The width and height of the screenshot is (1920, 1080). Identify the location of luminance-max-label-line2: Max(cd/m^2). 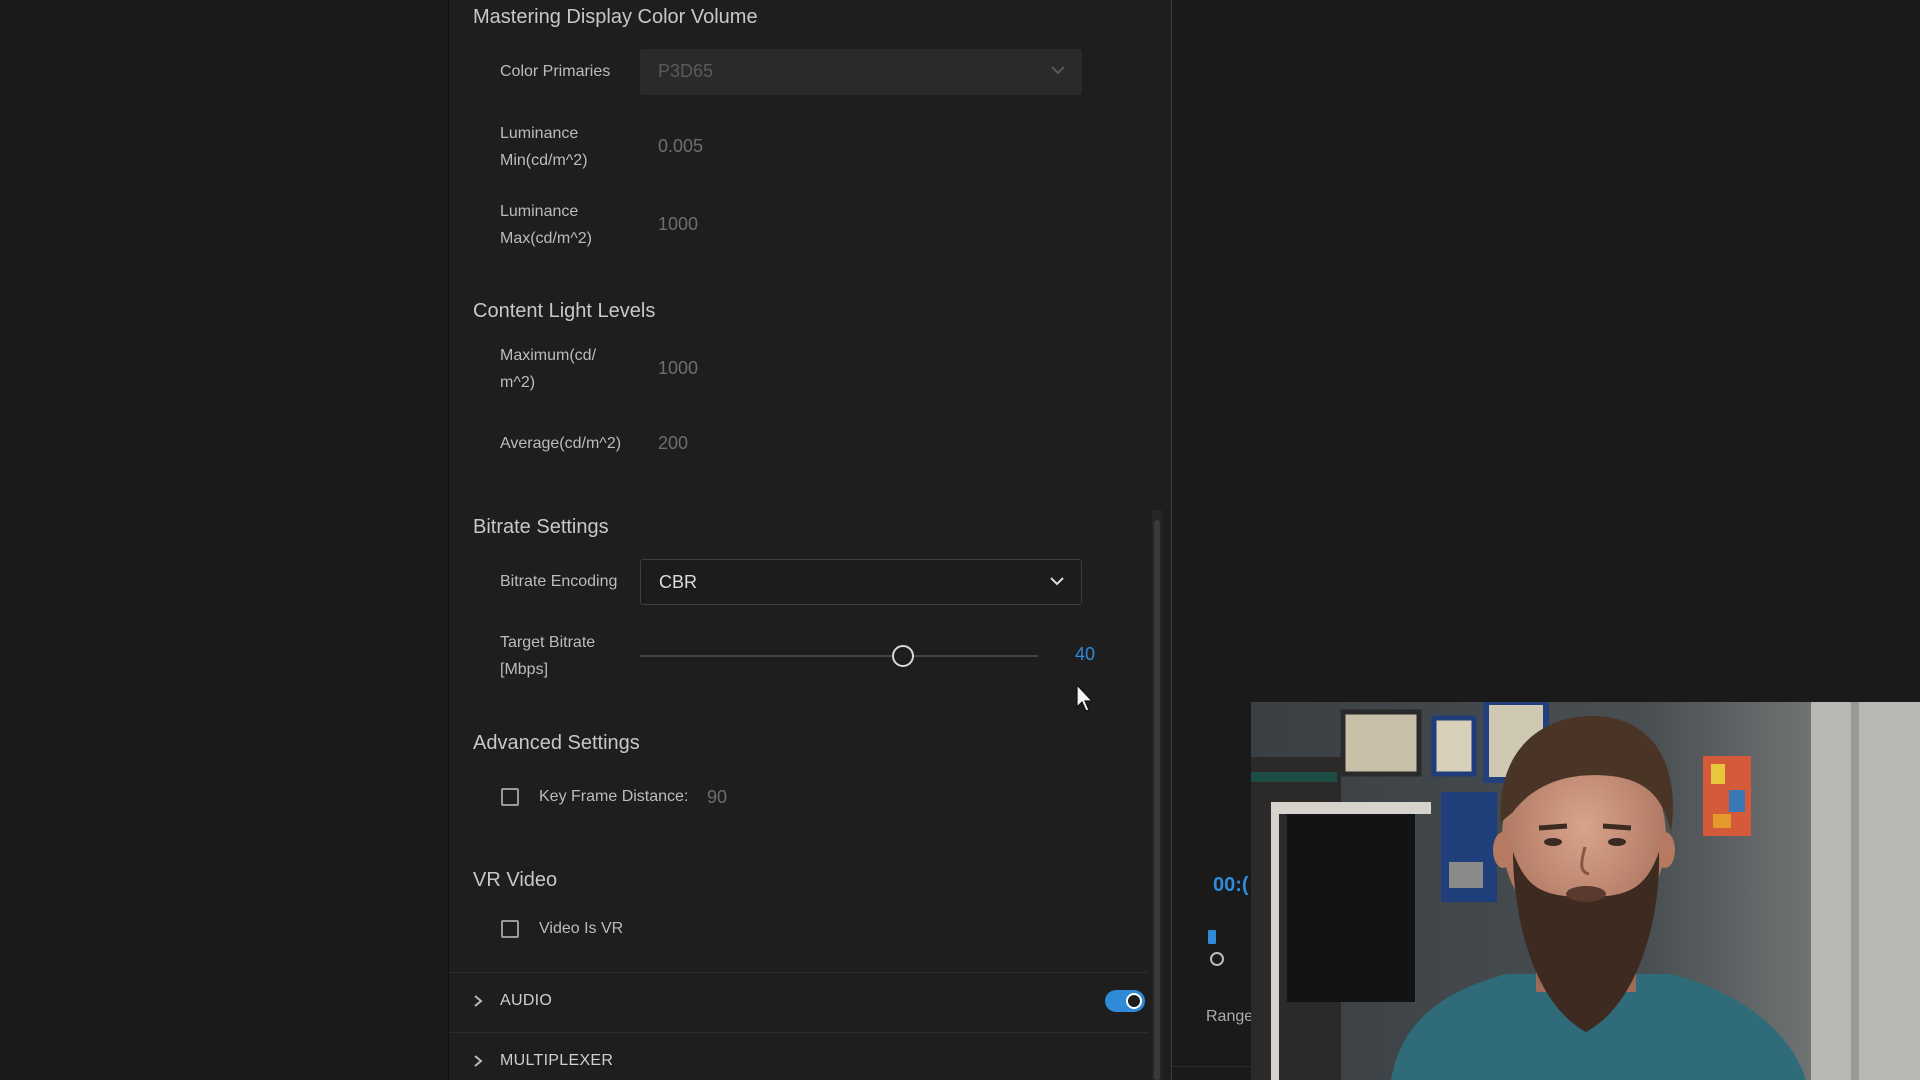
(546, 238).